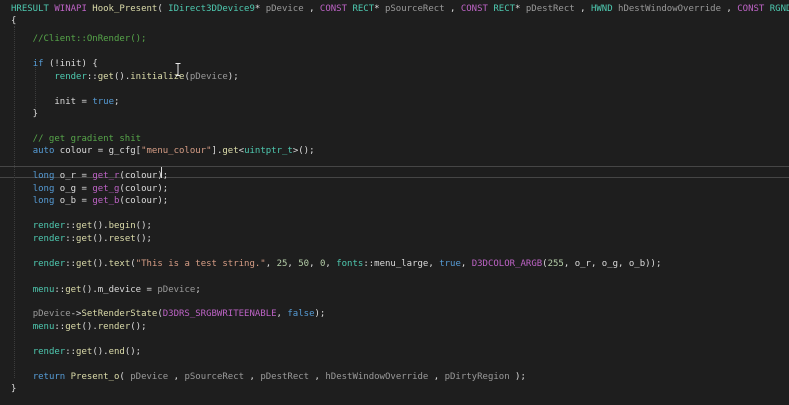 The image size is (789, 405). What do you see at coordinates (200, 264) in the screenshot?
I see `code-token: "This is a test string."` at bounding box center [200, 264].